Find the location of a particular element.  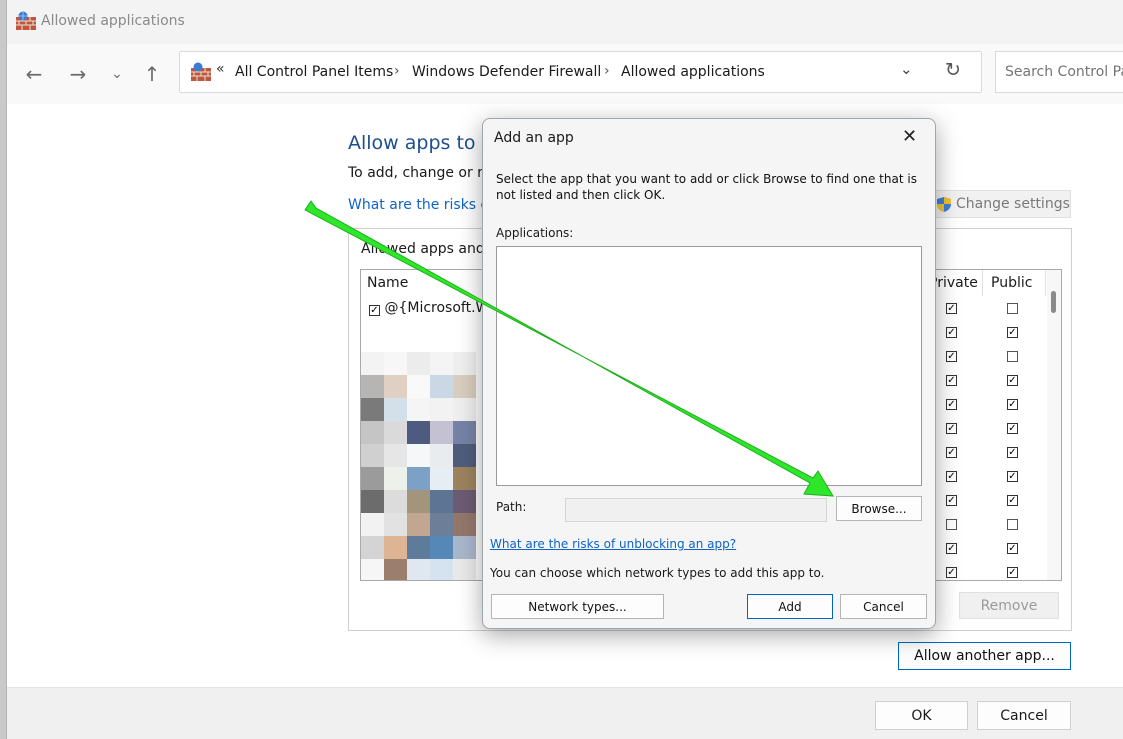

window-title: Allowed applications is located at coordinates (113, 21).